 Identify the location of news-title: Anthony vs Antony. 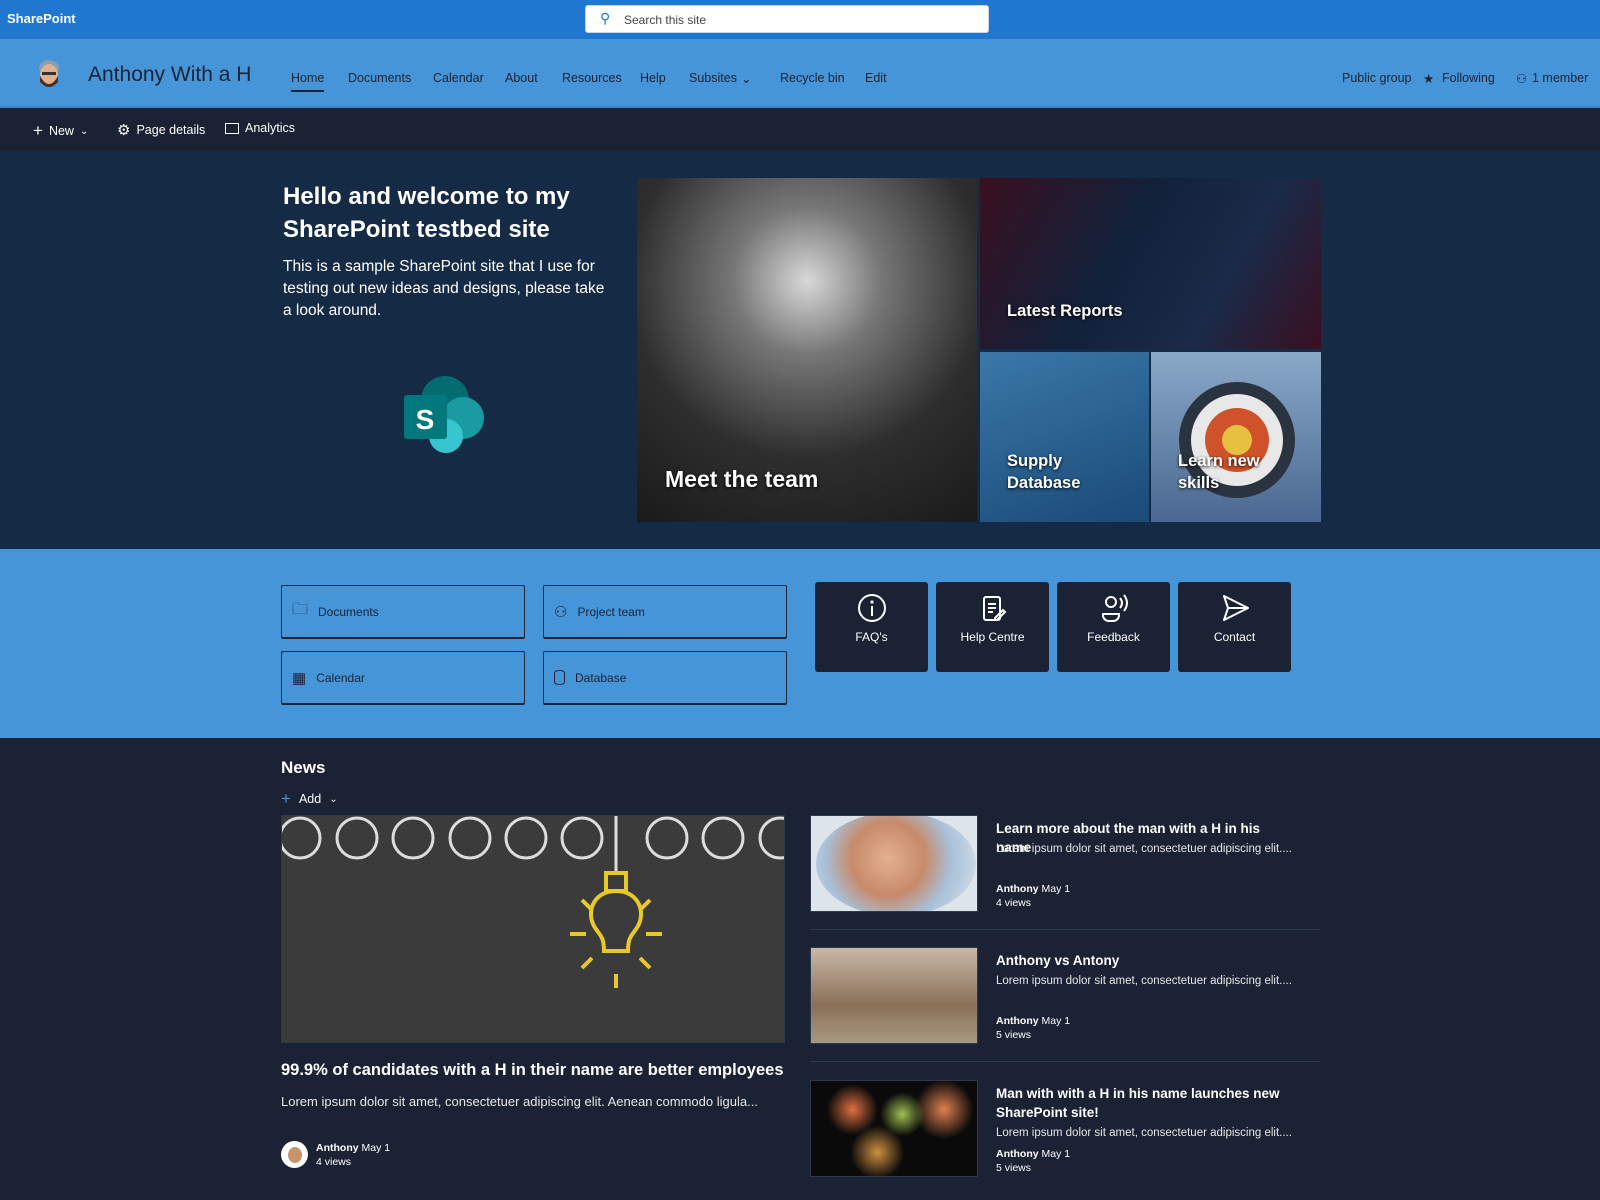
(1058, 960).